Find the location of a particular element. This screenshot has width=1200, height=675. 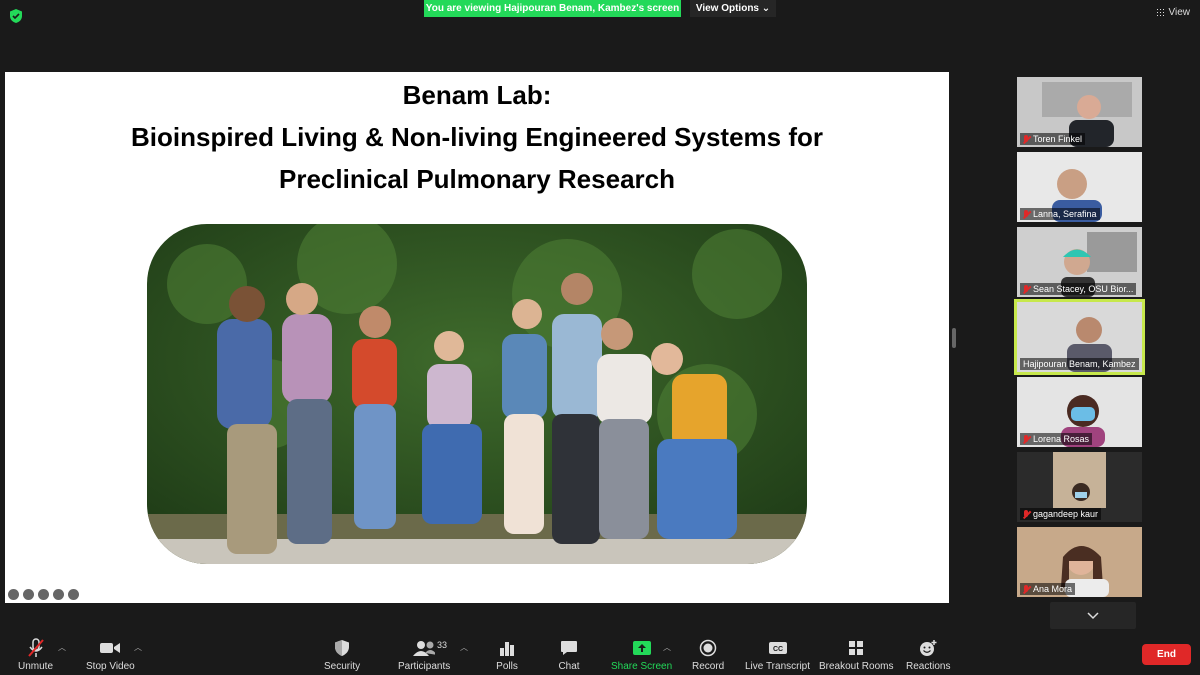

participant-name: Lorena Rosas is located at coordinates (1056, 439).